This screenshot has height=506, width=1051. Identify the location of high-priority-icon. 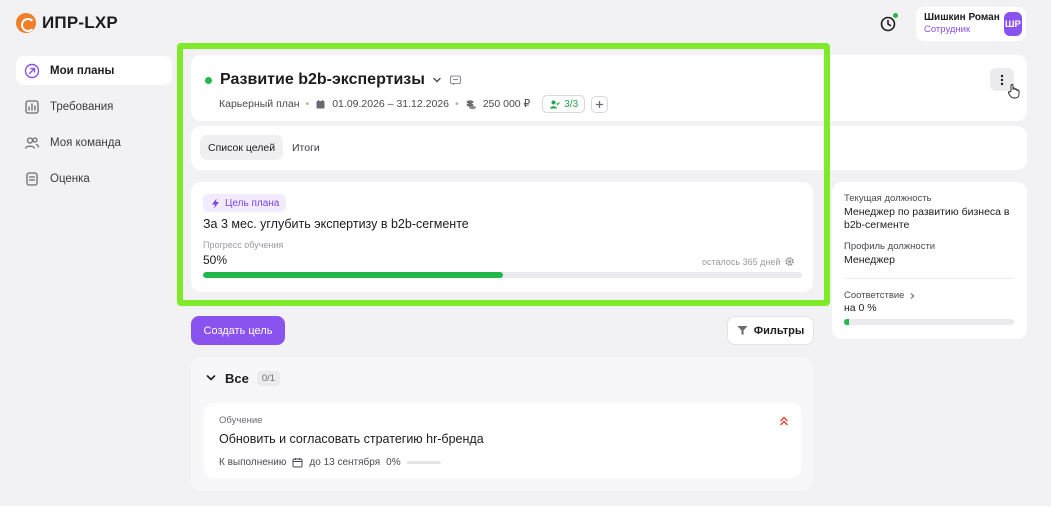
(784, 421).